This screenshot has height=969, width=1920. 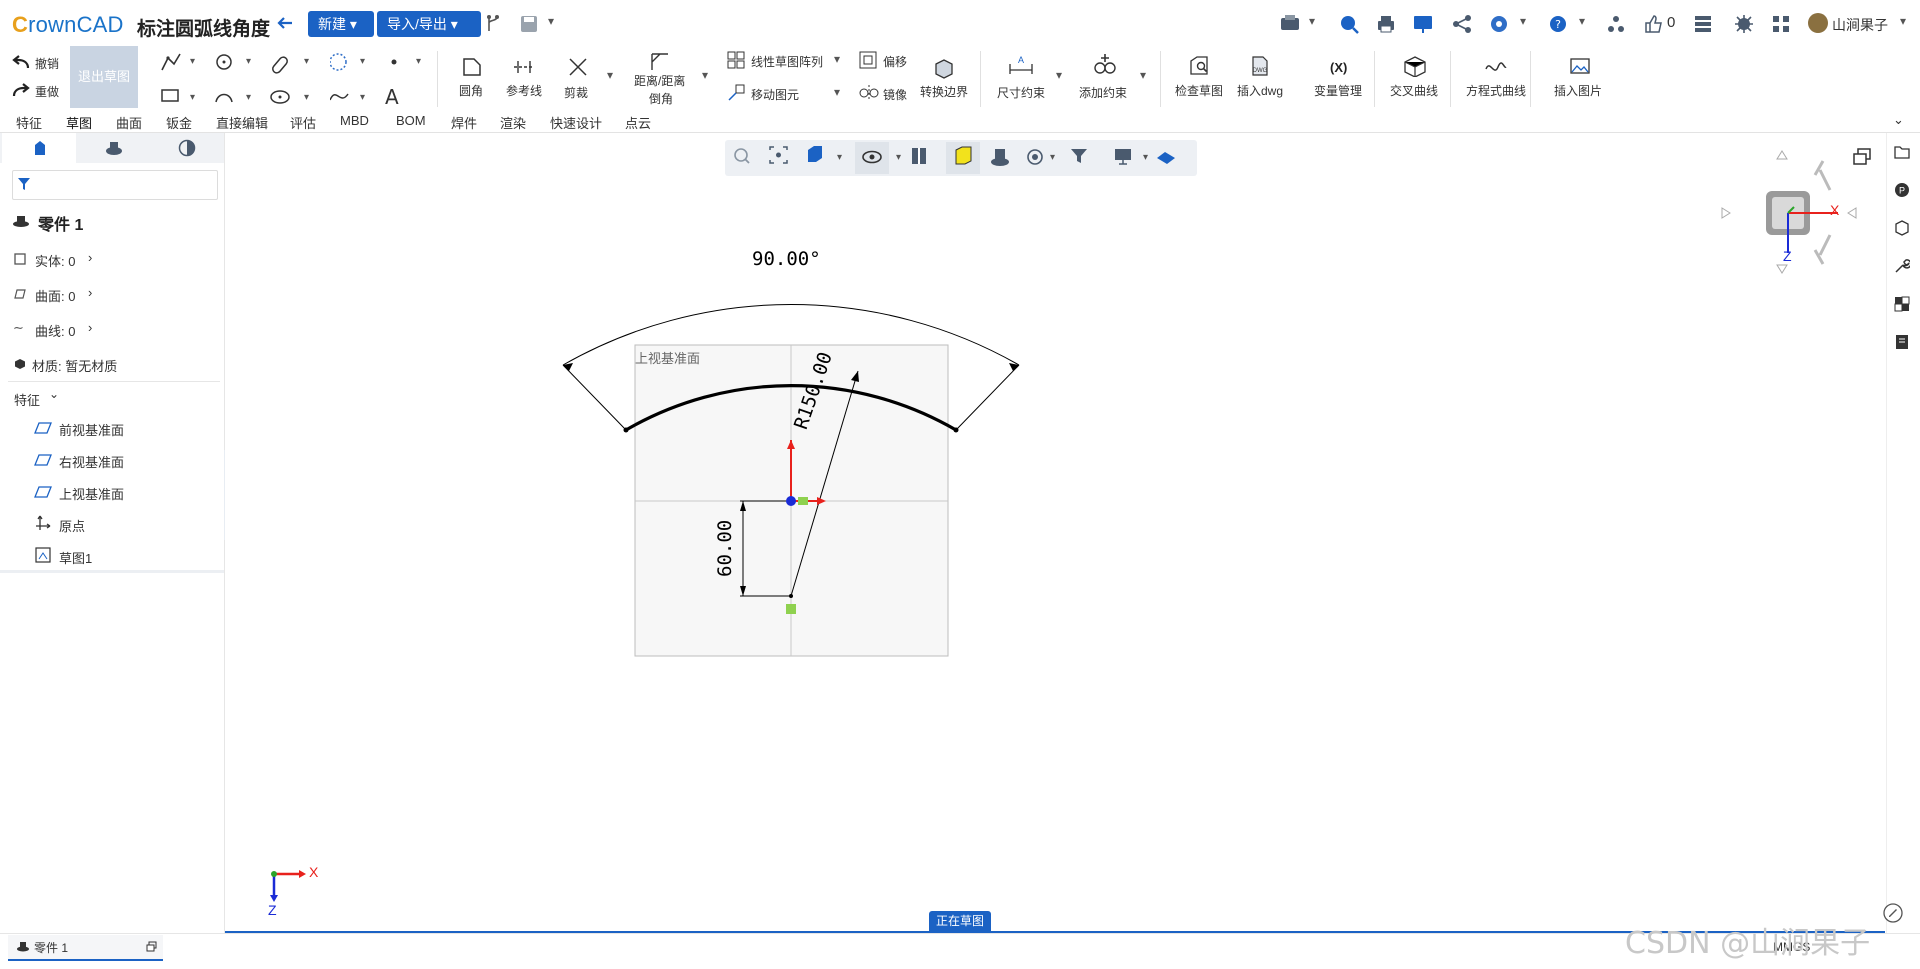 What do you see at coordinates (1290, 24) in the screenshot?
I see `print-preview-icon` at bounding box center [1290, 24].